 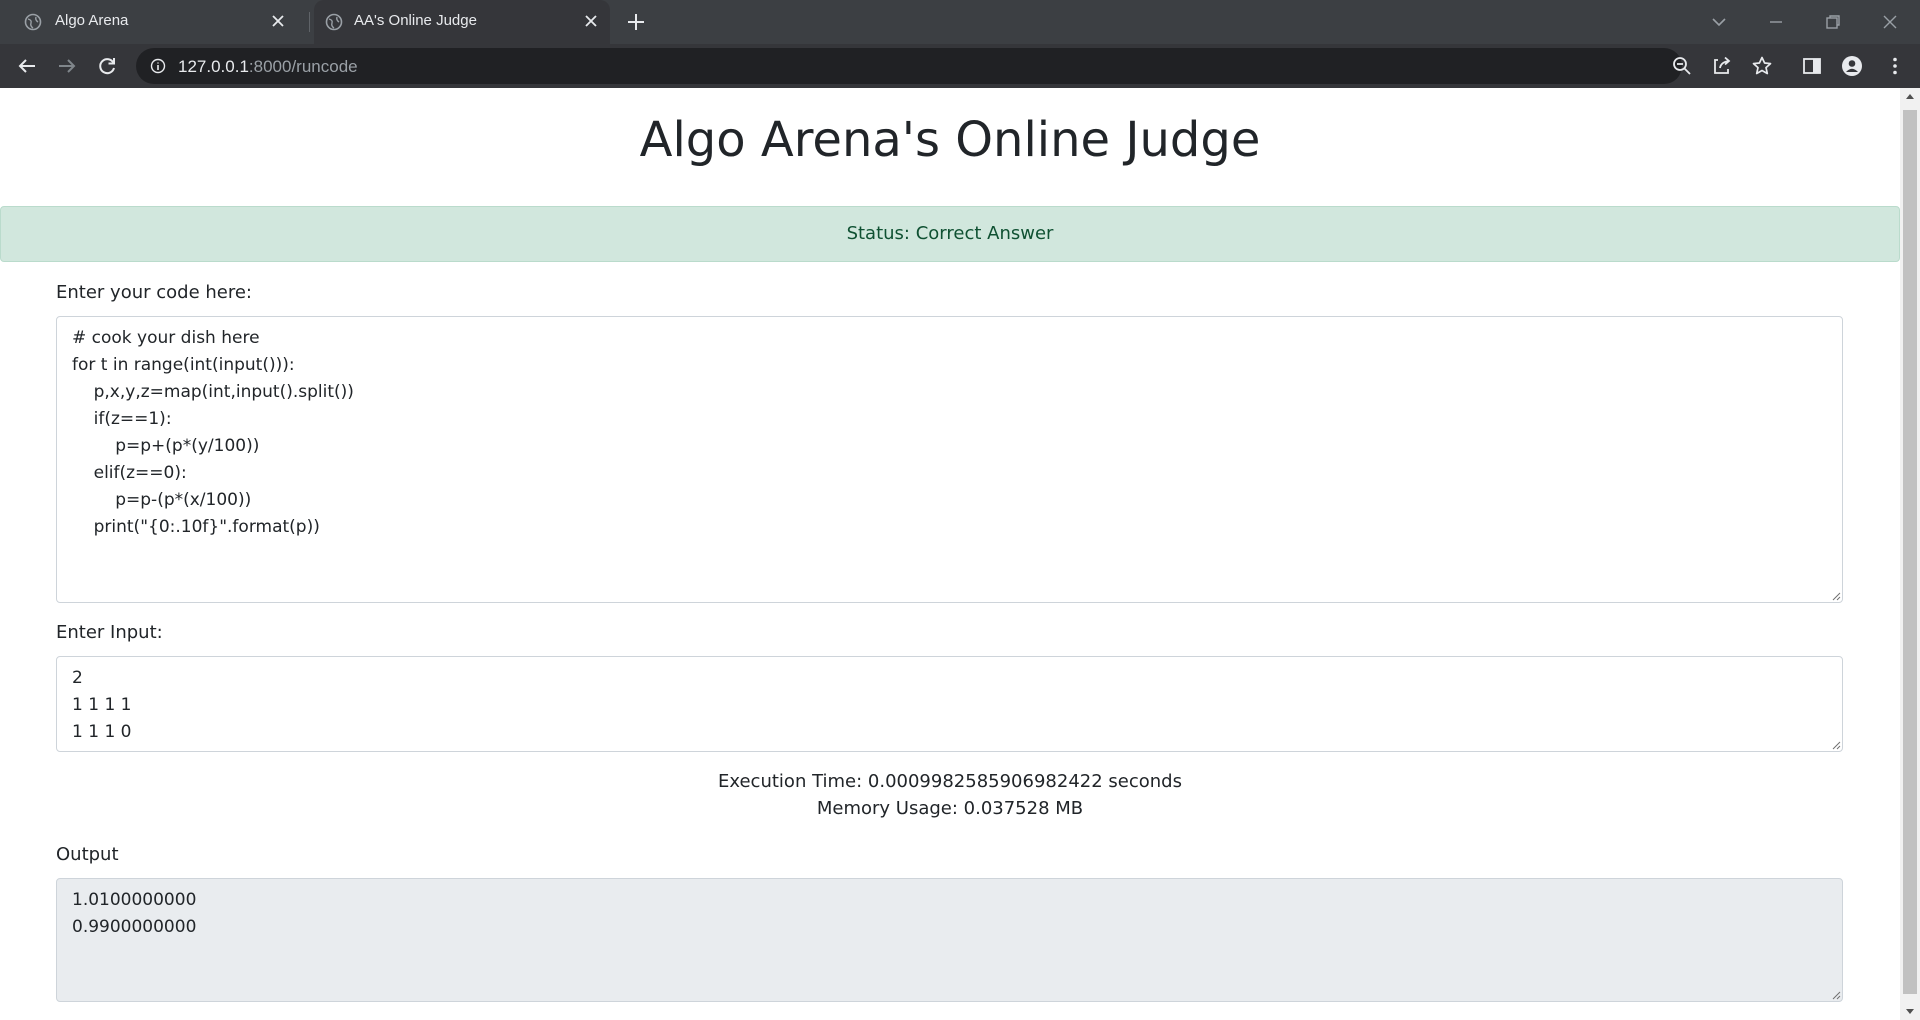 What do you see at coordinates (1910, 96) in the screenshot?
I see `scroll-up-arrow-icon` at bounding box center [1910, 96].